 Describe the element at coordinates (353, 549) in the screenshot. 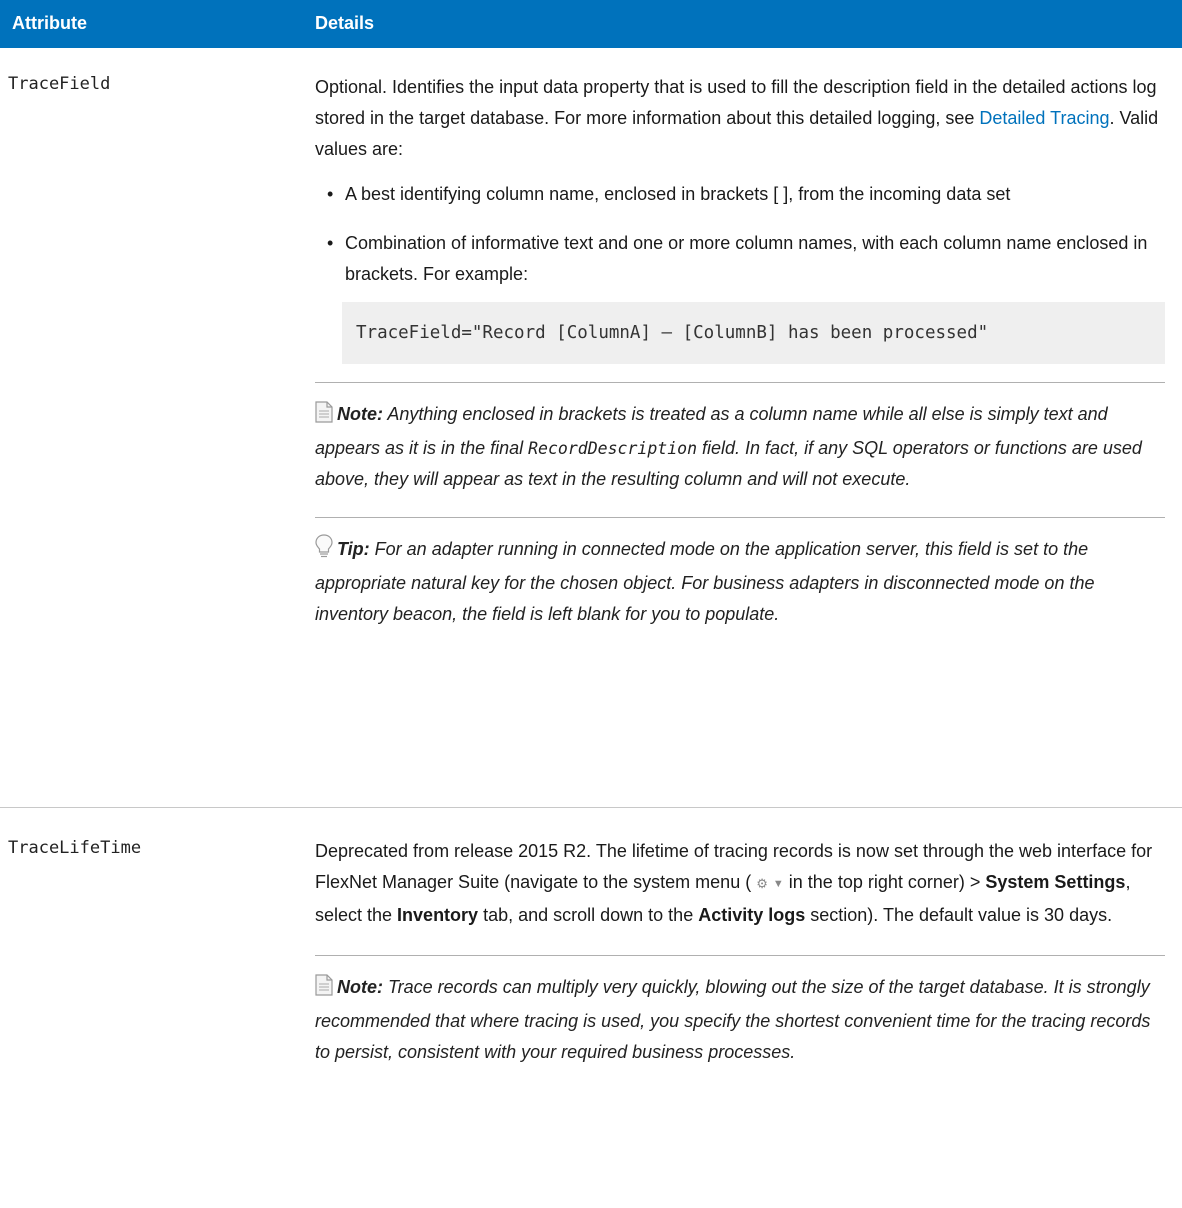

I see `tip-label: Tip:` at that location.